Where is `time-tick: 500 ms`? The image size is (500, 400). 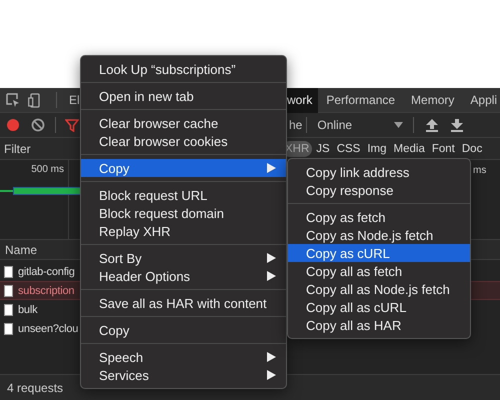 time-tick: 500 ms is located at coordinates (47, 169).